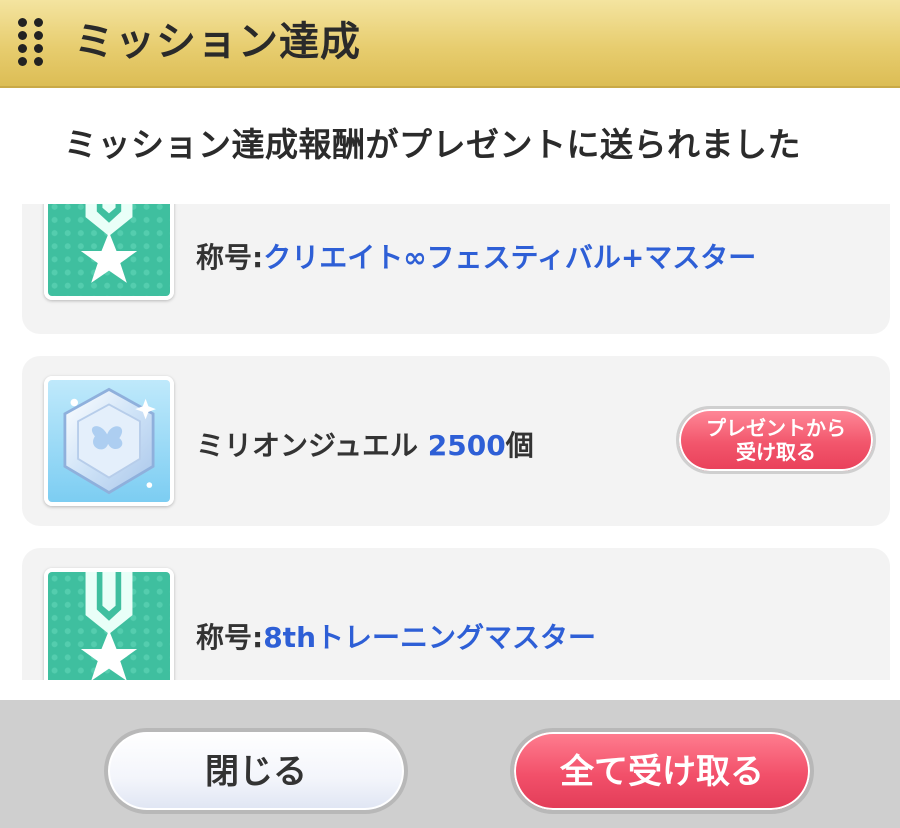 This screenshot has width=900, height=828. What do you see at coordinates (307, 445) in the screenshot?
I see `reward-name: ミリオンジュエル` at bounding box center [307, 445].